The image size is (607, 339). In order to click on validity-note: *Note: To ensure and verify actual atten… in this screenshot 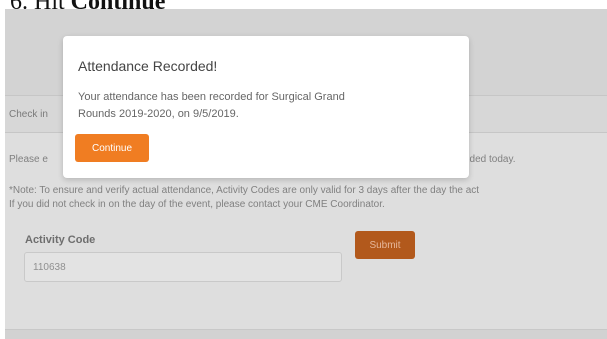, I will do `click(244, 190)`.